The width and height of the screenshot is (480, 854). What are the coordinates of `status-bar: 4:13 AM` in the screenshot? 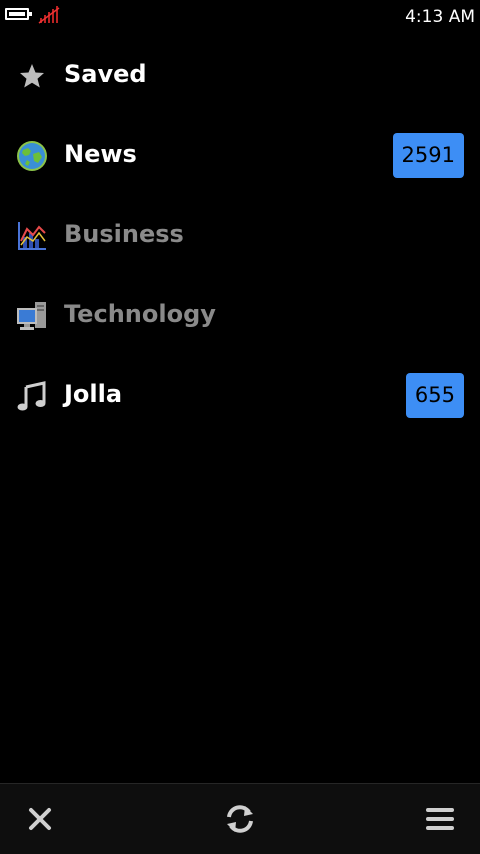 It's located at (240, 17).